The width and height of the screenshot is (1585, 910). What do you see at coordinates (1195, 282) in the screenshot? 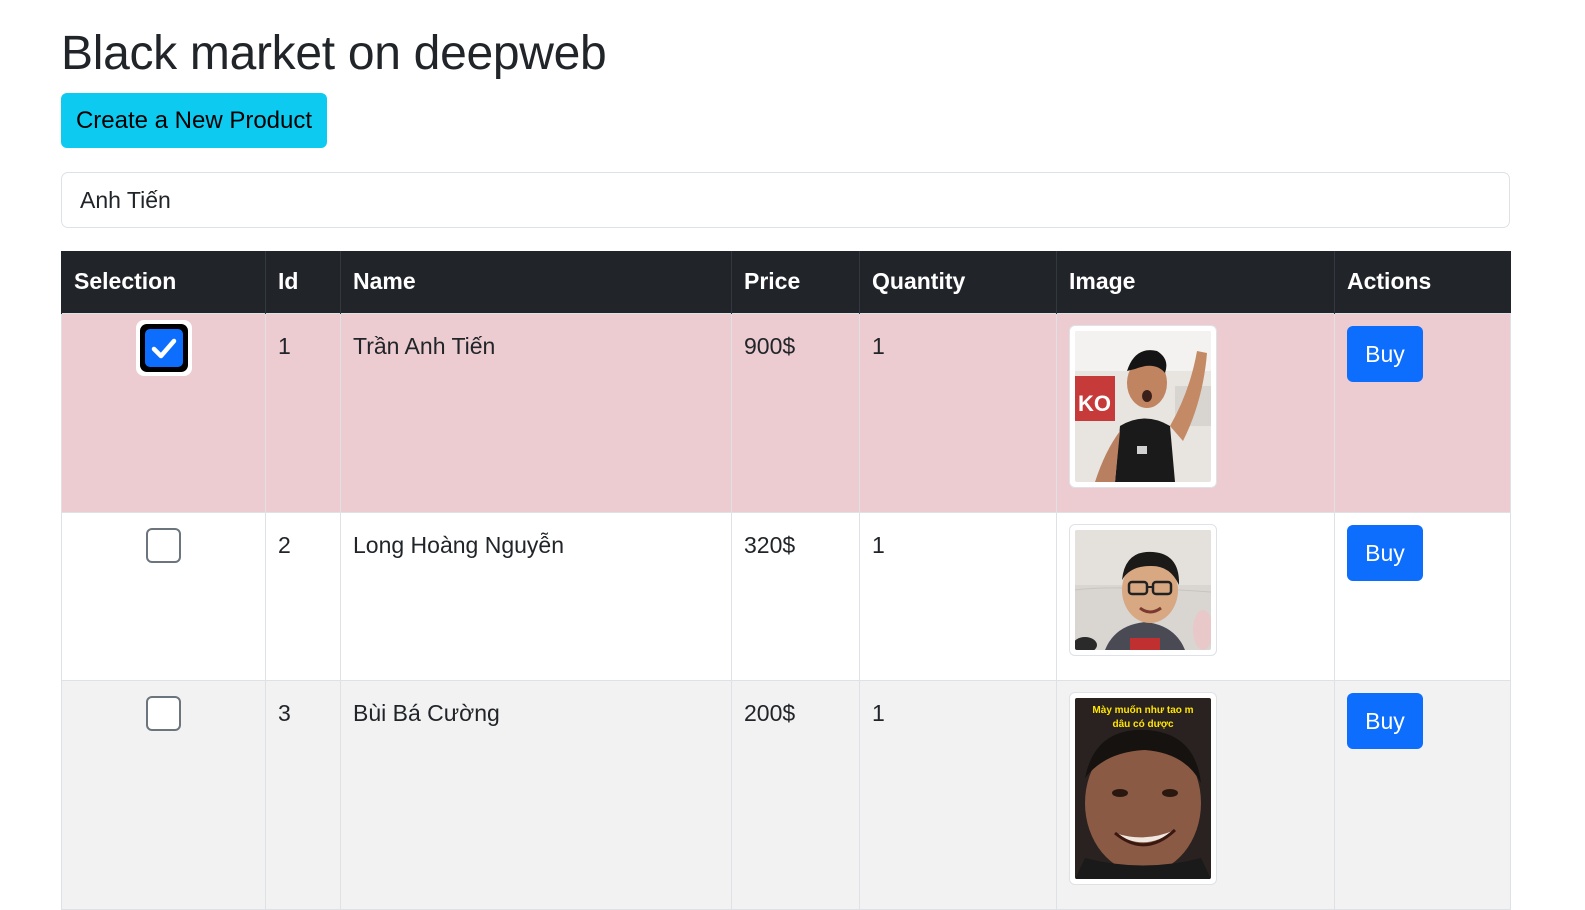
I see `column-header-image: Image` at bounding box center [1195, 282].